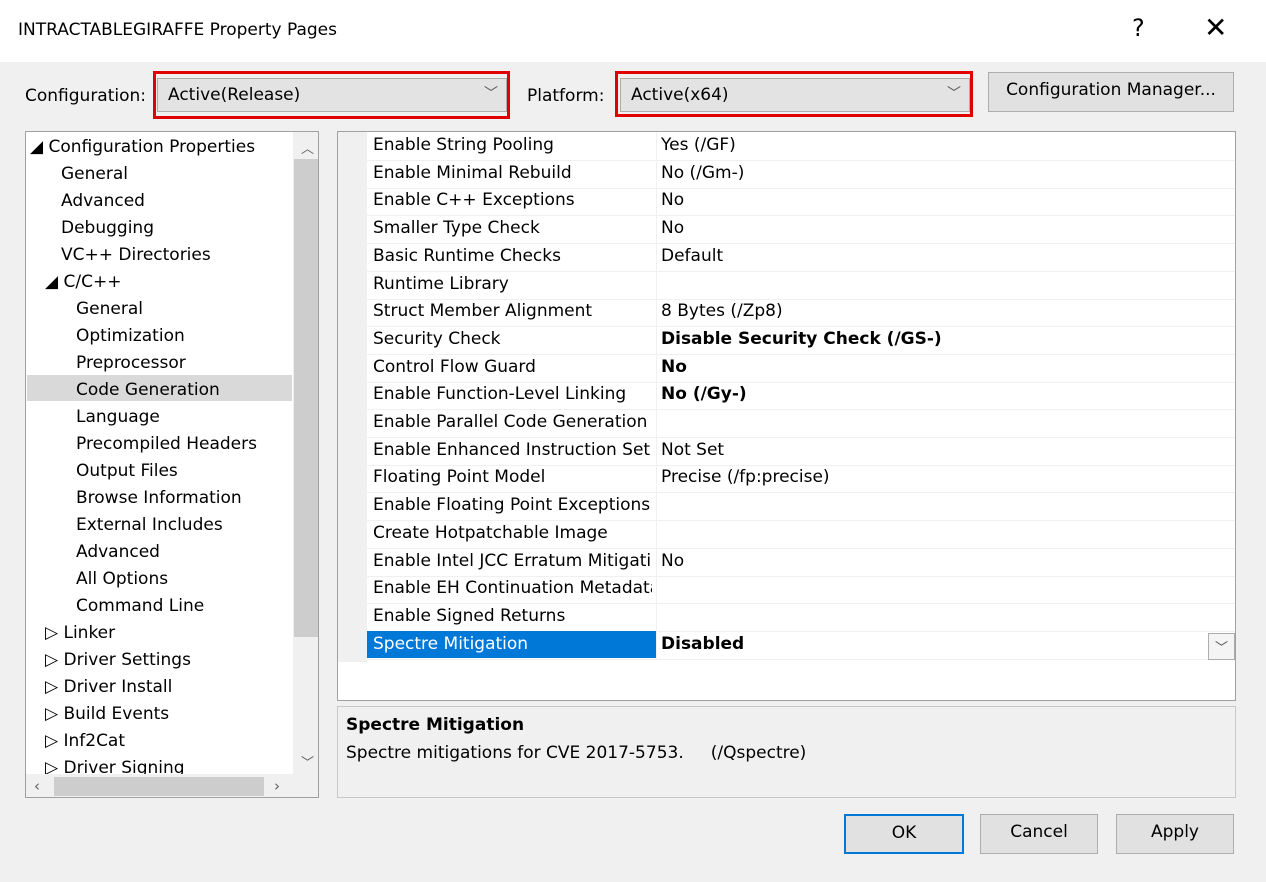 The image size is (1266, 882). I want to click on property-value: No (/Gy-), so click(704, 394).